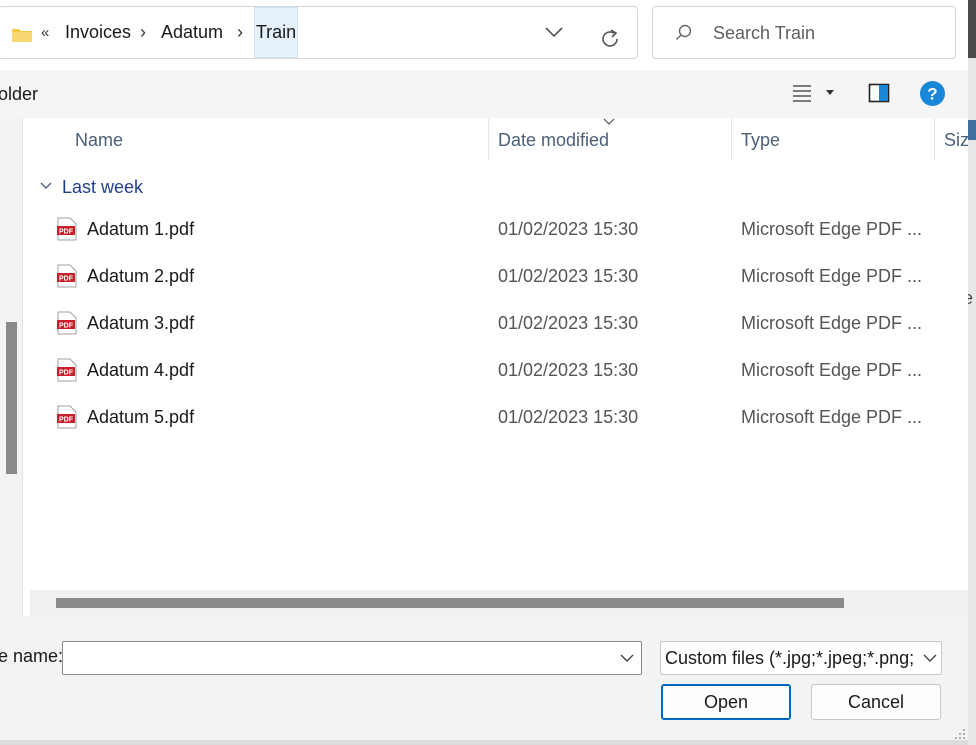 This screenshot has width=976, height=745. I want to click on background-window, so click(972, 29).